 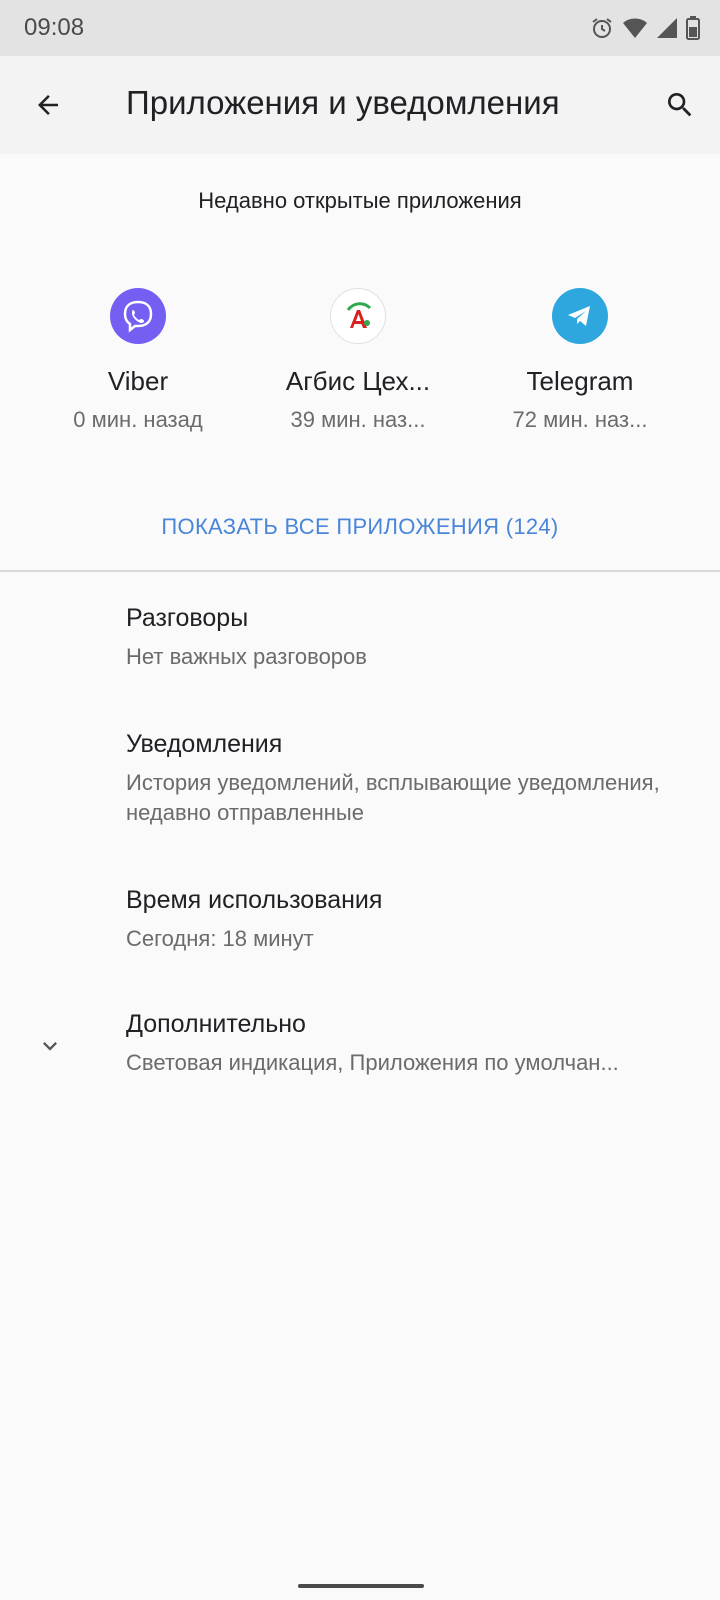 What do you see at coordinates (50, 1046) in the screenshot?
I see `chevron-down-icon` at bounding box center [50, 1046].